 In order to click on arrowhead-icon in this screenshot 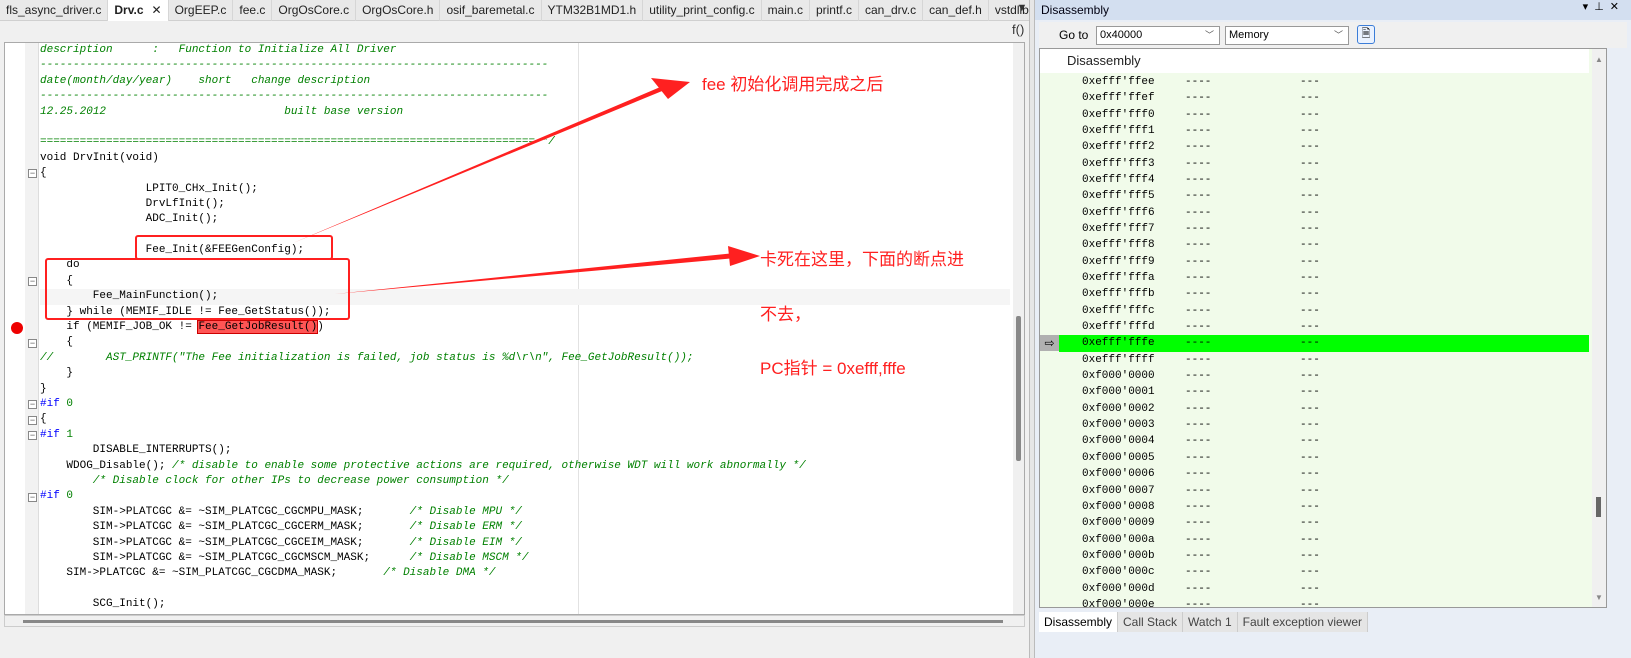, I will do `click(744, 256)`.